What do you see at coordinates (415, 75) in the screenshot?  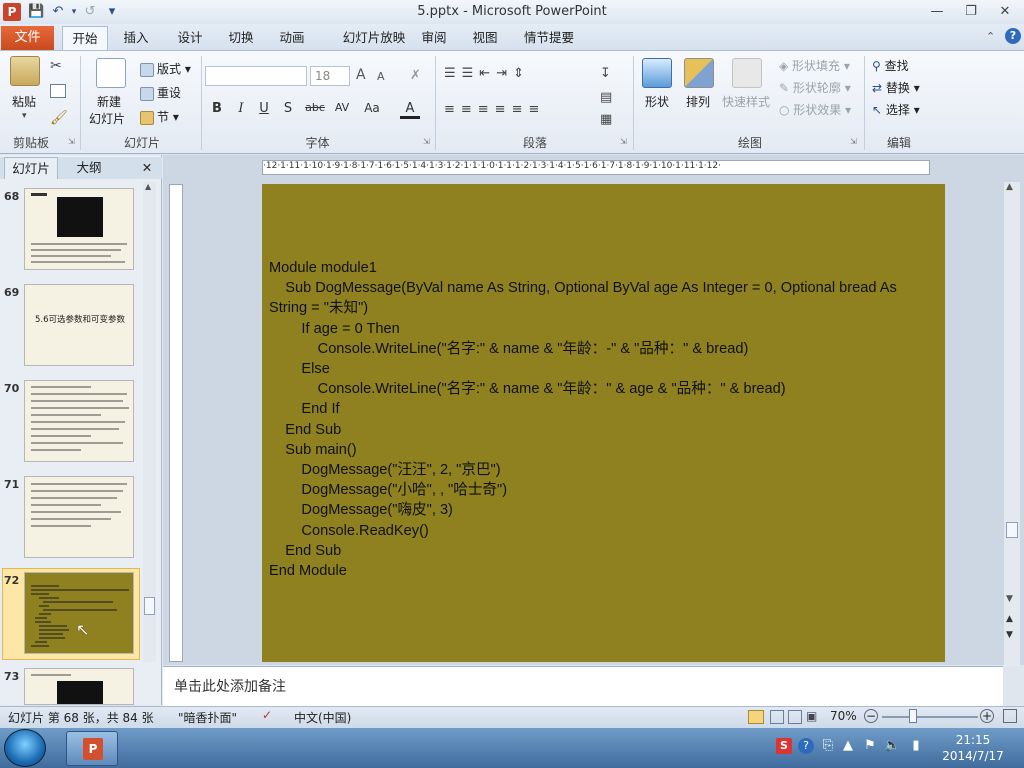 I see `clear-formatting-icon: ✗` at bounding box center [415, 75].